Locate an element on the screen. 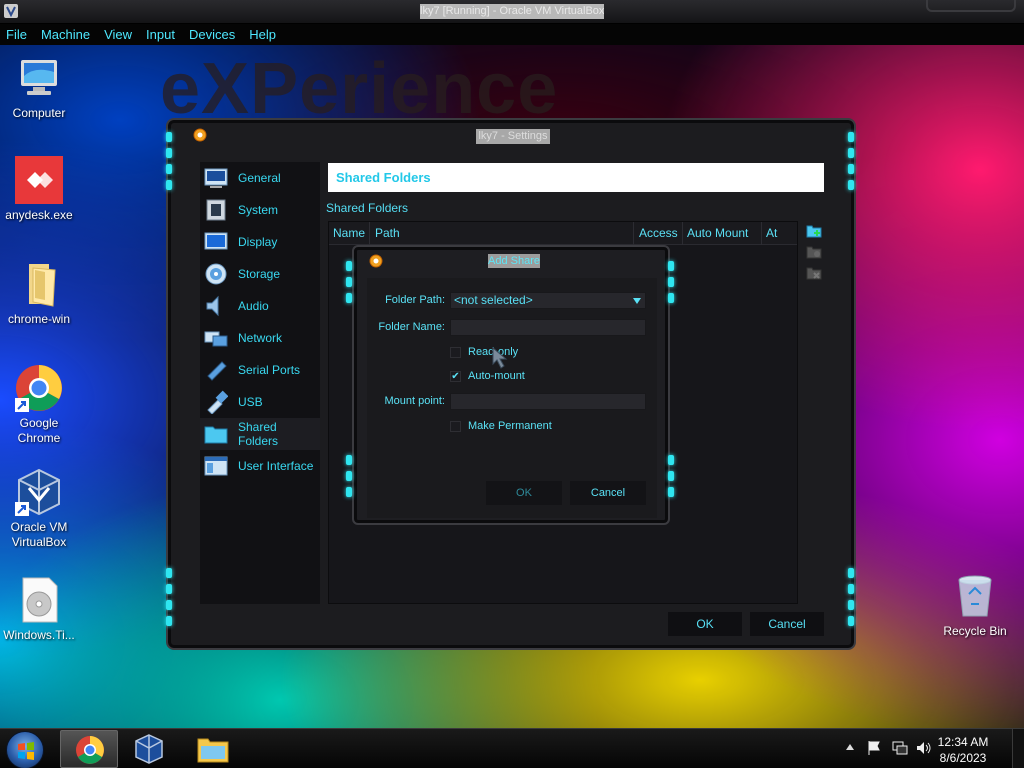 The image size is (1024, 768). desktop-icon-label: Recycle Bin is located at coordinates (975, 631).